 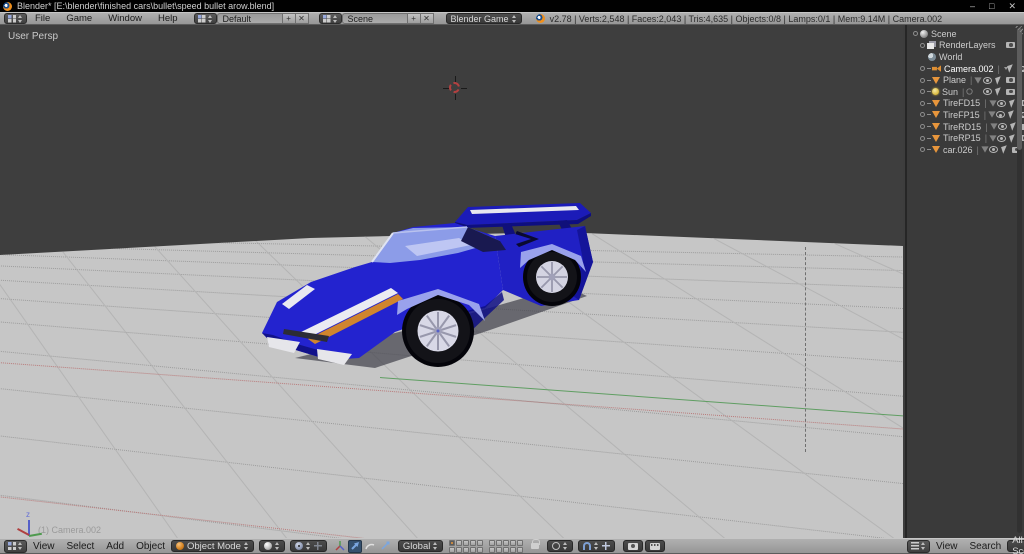 What do you see at coordinates (385, 546) in the screenshot?
I see `scale-manipulator-button` at bounding box center [385, 546].